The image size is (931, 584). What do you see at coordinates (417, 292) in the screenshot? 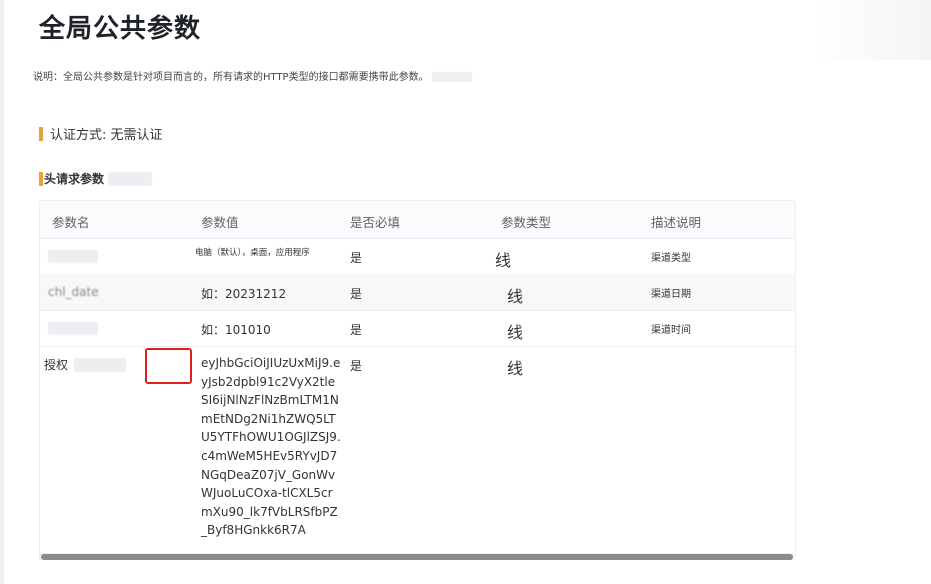
I see `table-row: chl_date 如：20231212 是 线 渠道日期` at bounding box center [417, 292].